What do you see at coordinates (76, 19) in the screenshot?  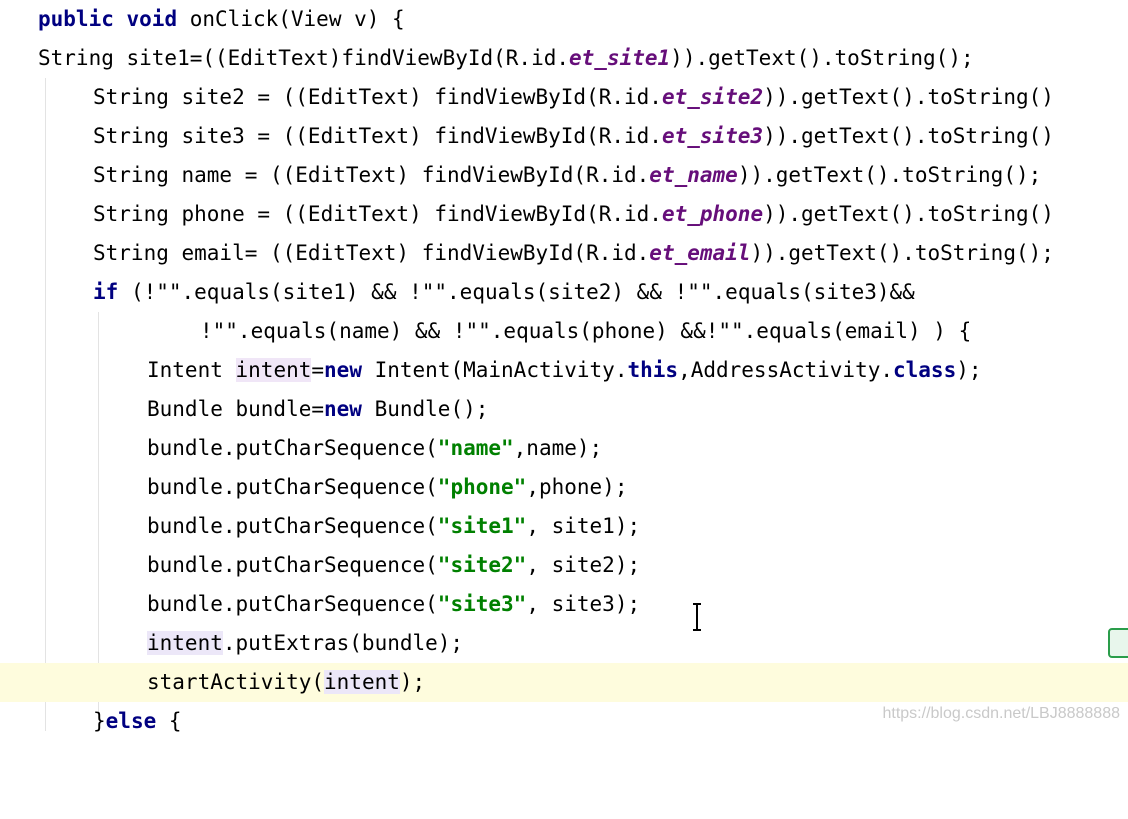 I see `keyword: public` at bounding box center [76, 19].